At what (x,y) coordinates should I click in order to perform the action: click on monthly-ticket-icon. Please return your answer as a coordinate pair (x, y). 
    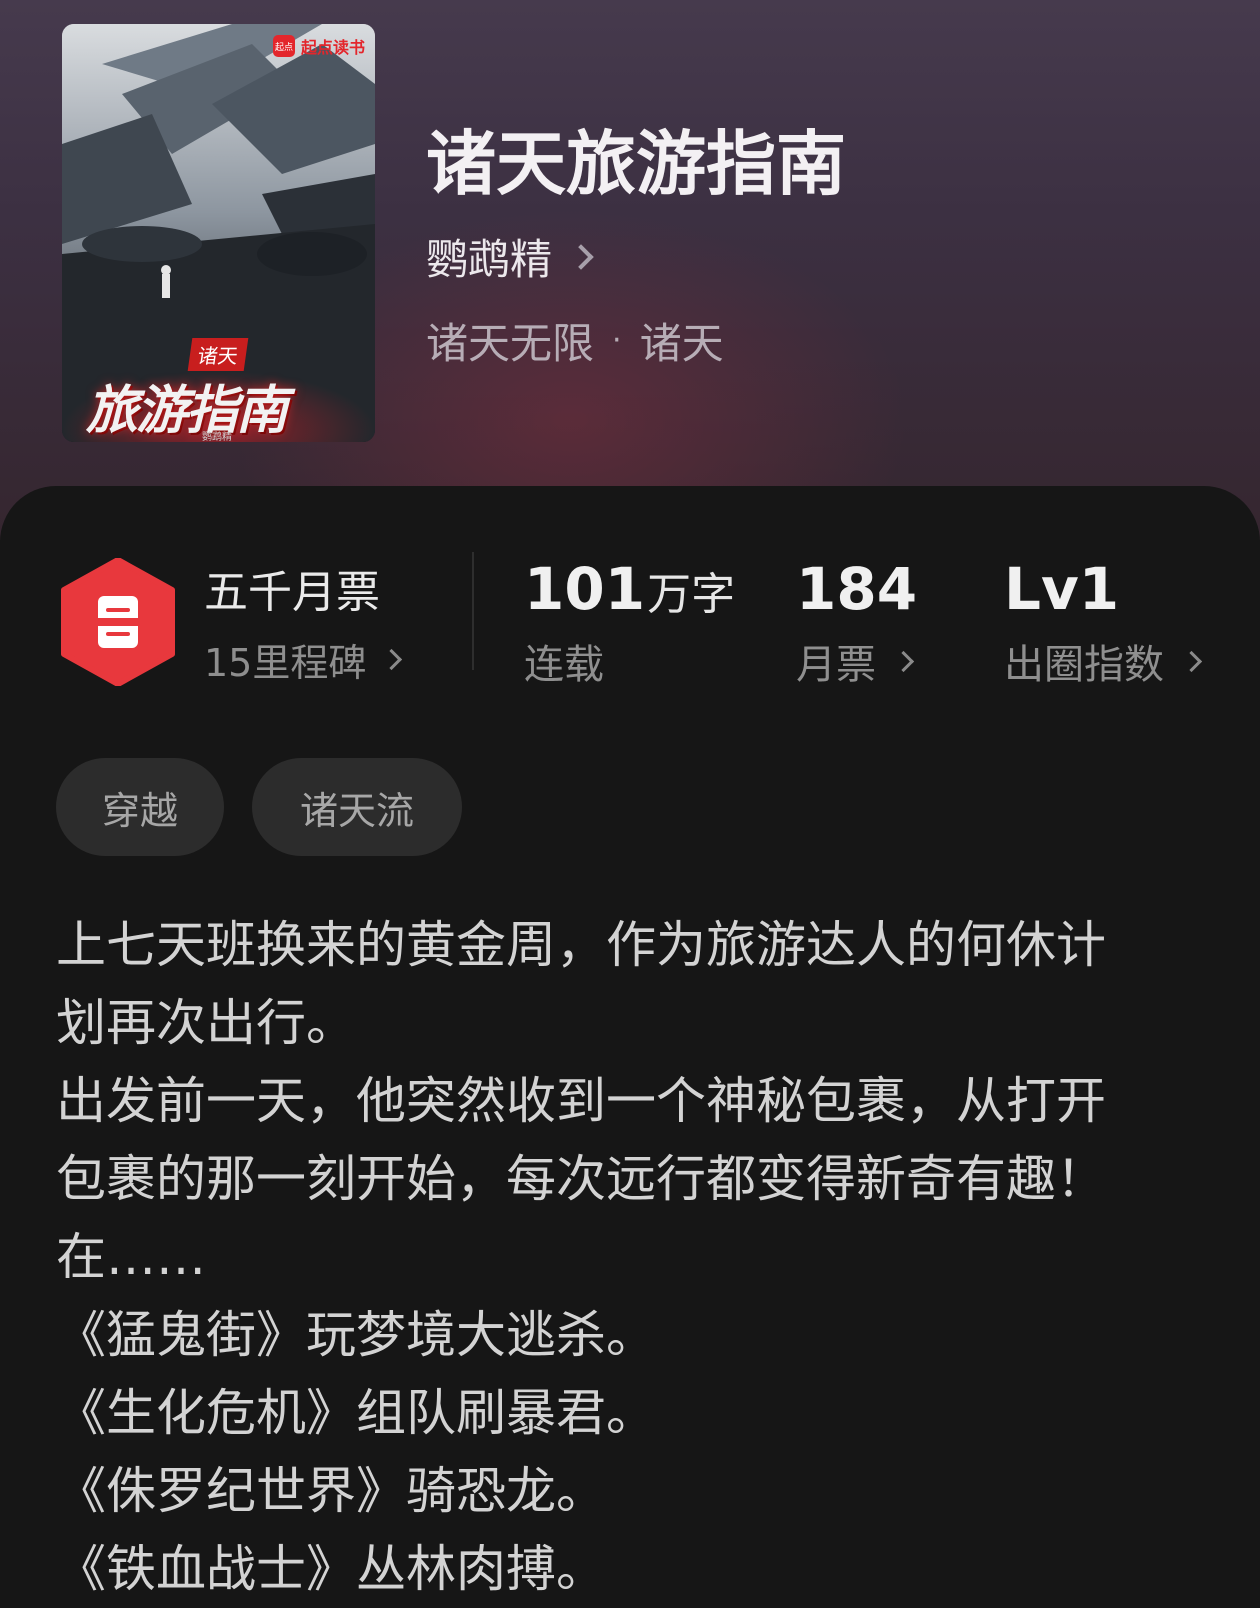
    Looking at the image, I should click on (118, 622).